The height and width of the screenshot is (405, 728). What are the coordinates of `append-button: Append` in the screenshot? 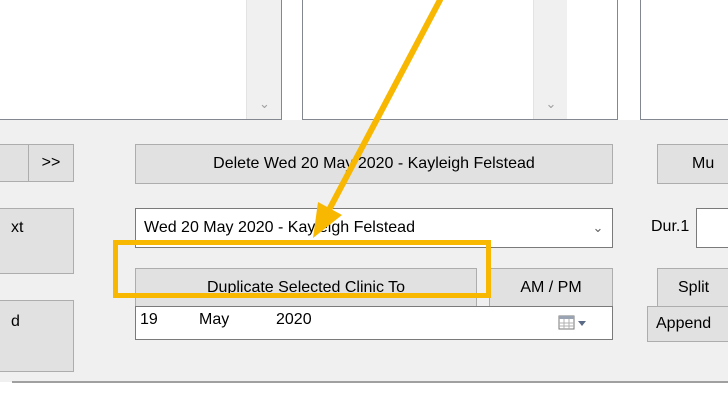 It's located at (687, 324).